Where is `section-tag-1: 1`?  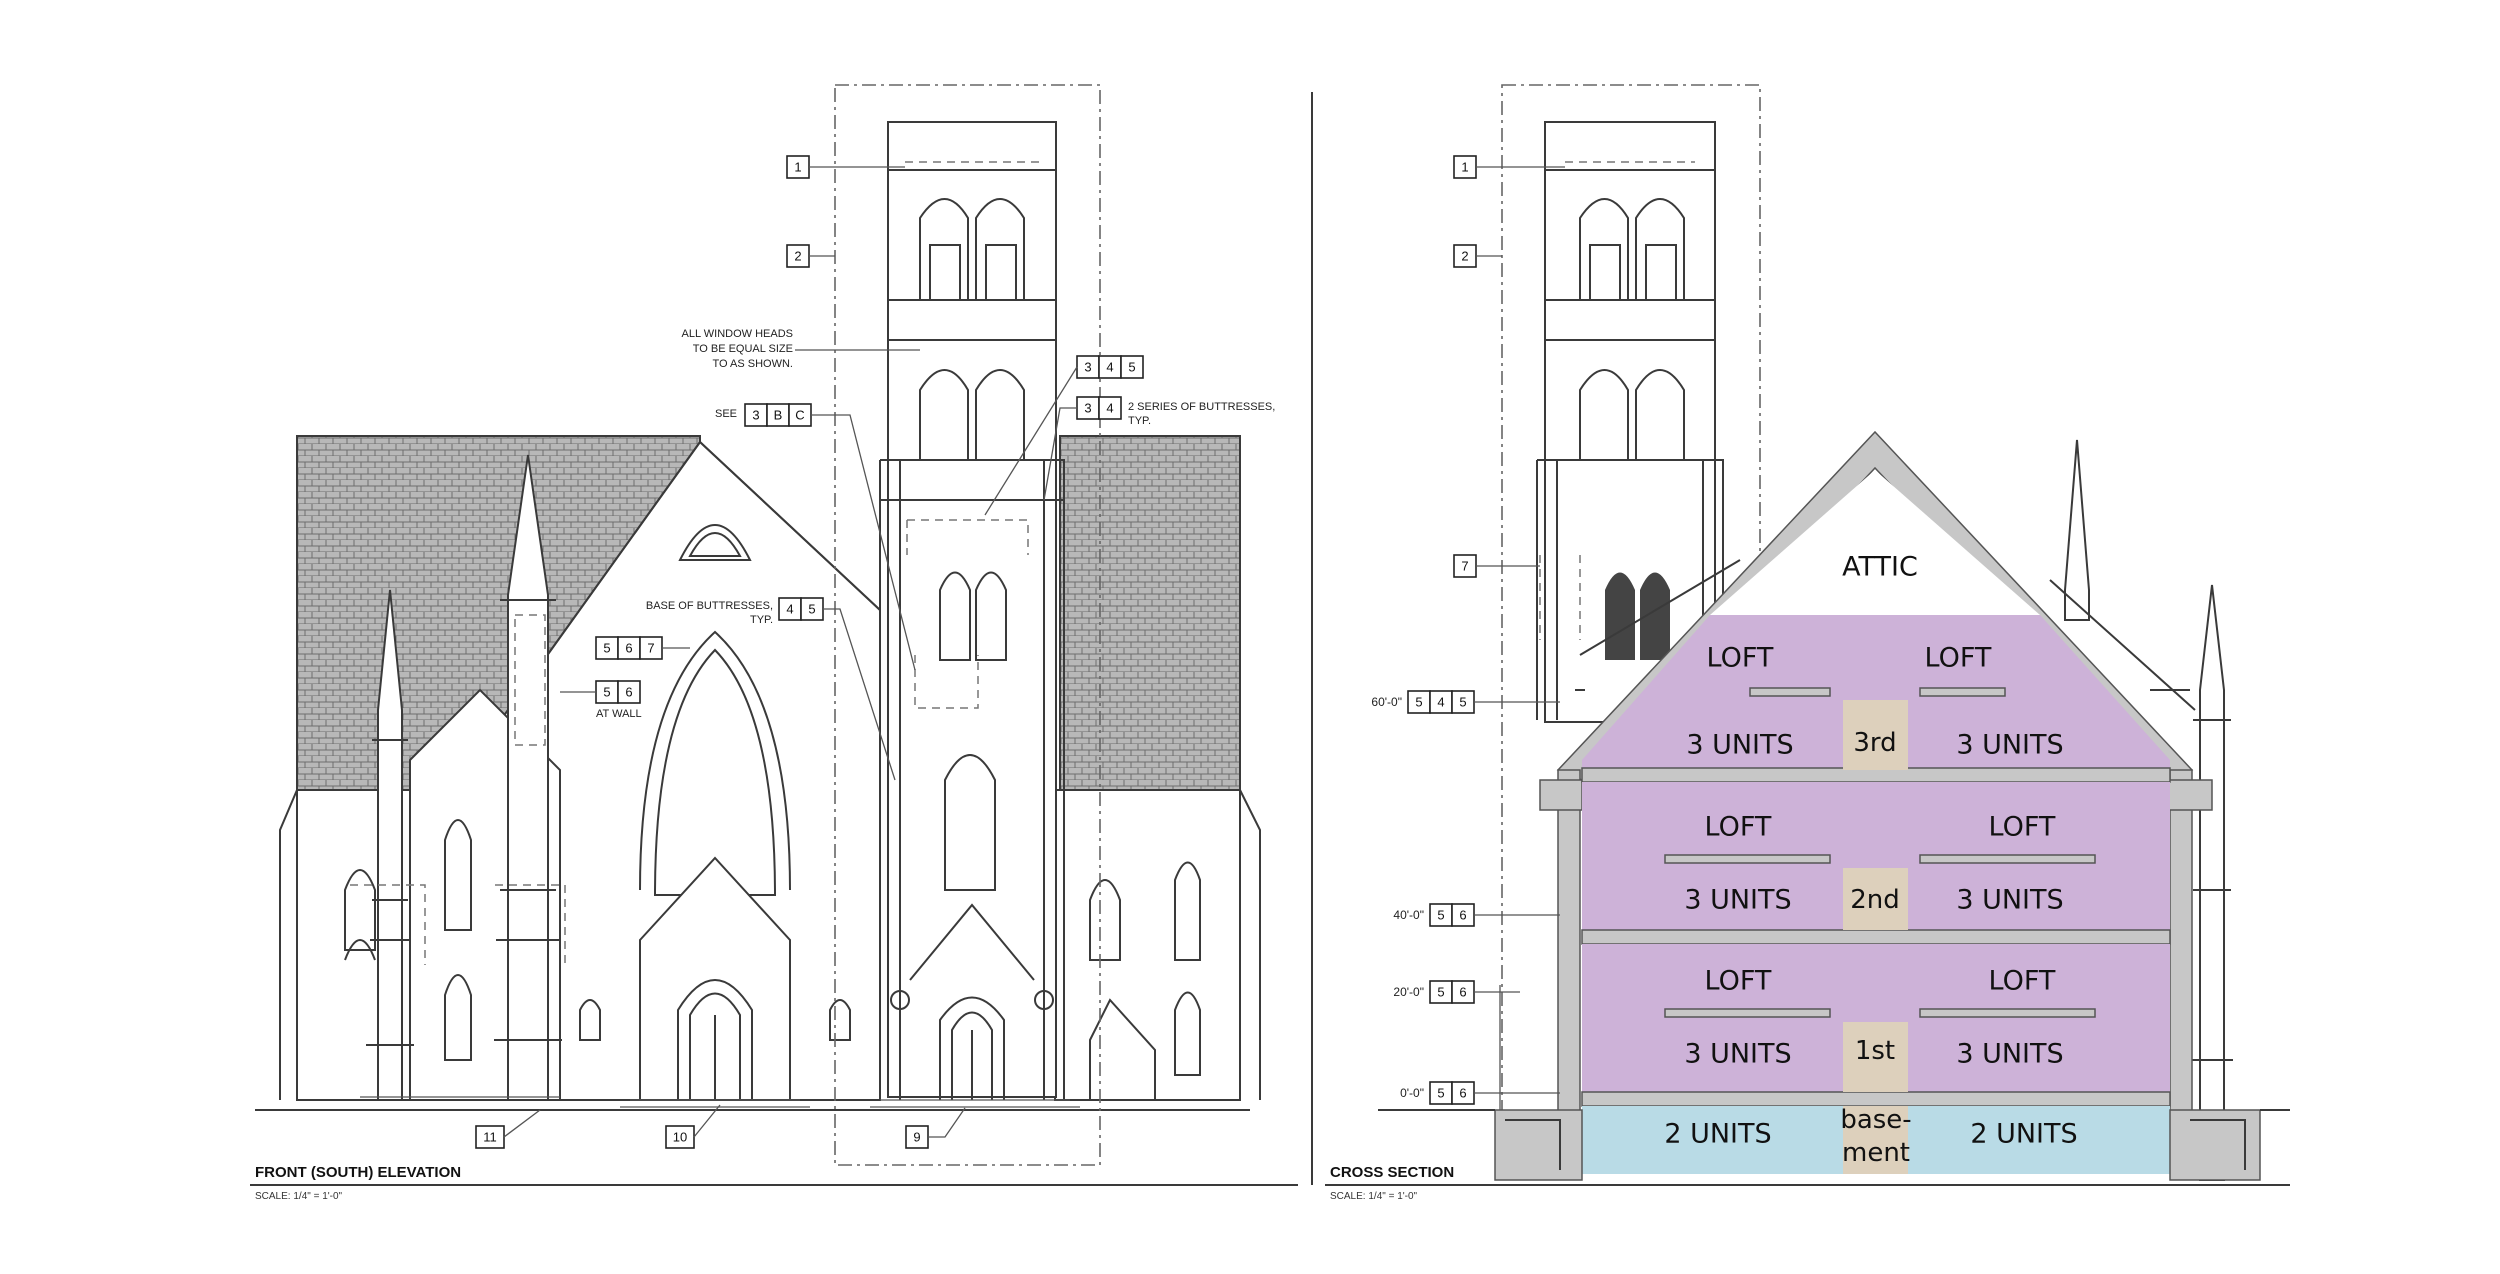
section-tag-1: 1 is located at coordinates (1465, 167).